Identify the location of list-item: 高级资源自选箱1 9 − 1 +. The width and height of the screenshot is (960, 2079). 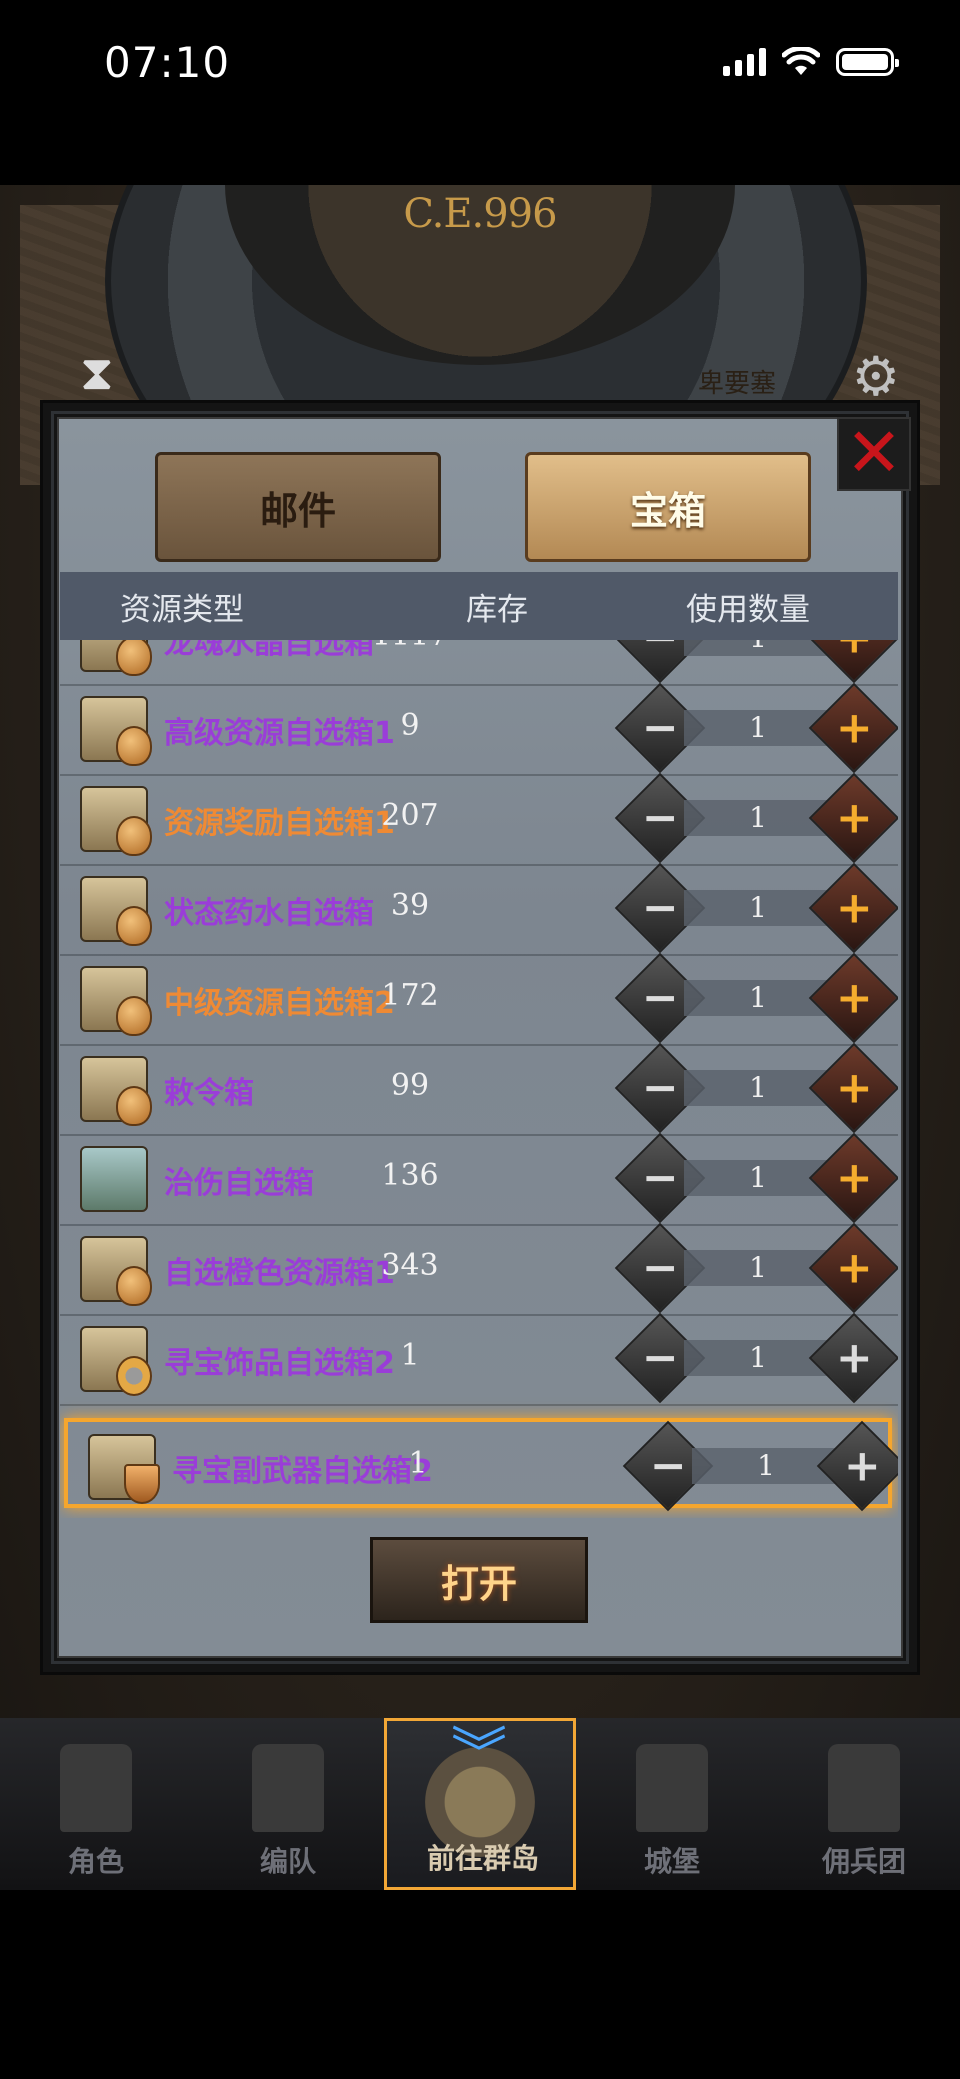
(479, 729).